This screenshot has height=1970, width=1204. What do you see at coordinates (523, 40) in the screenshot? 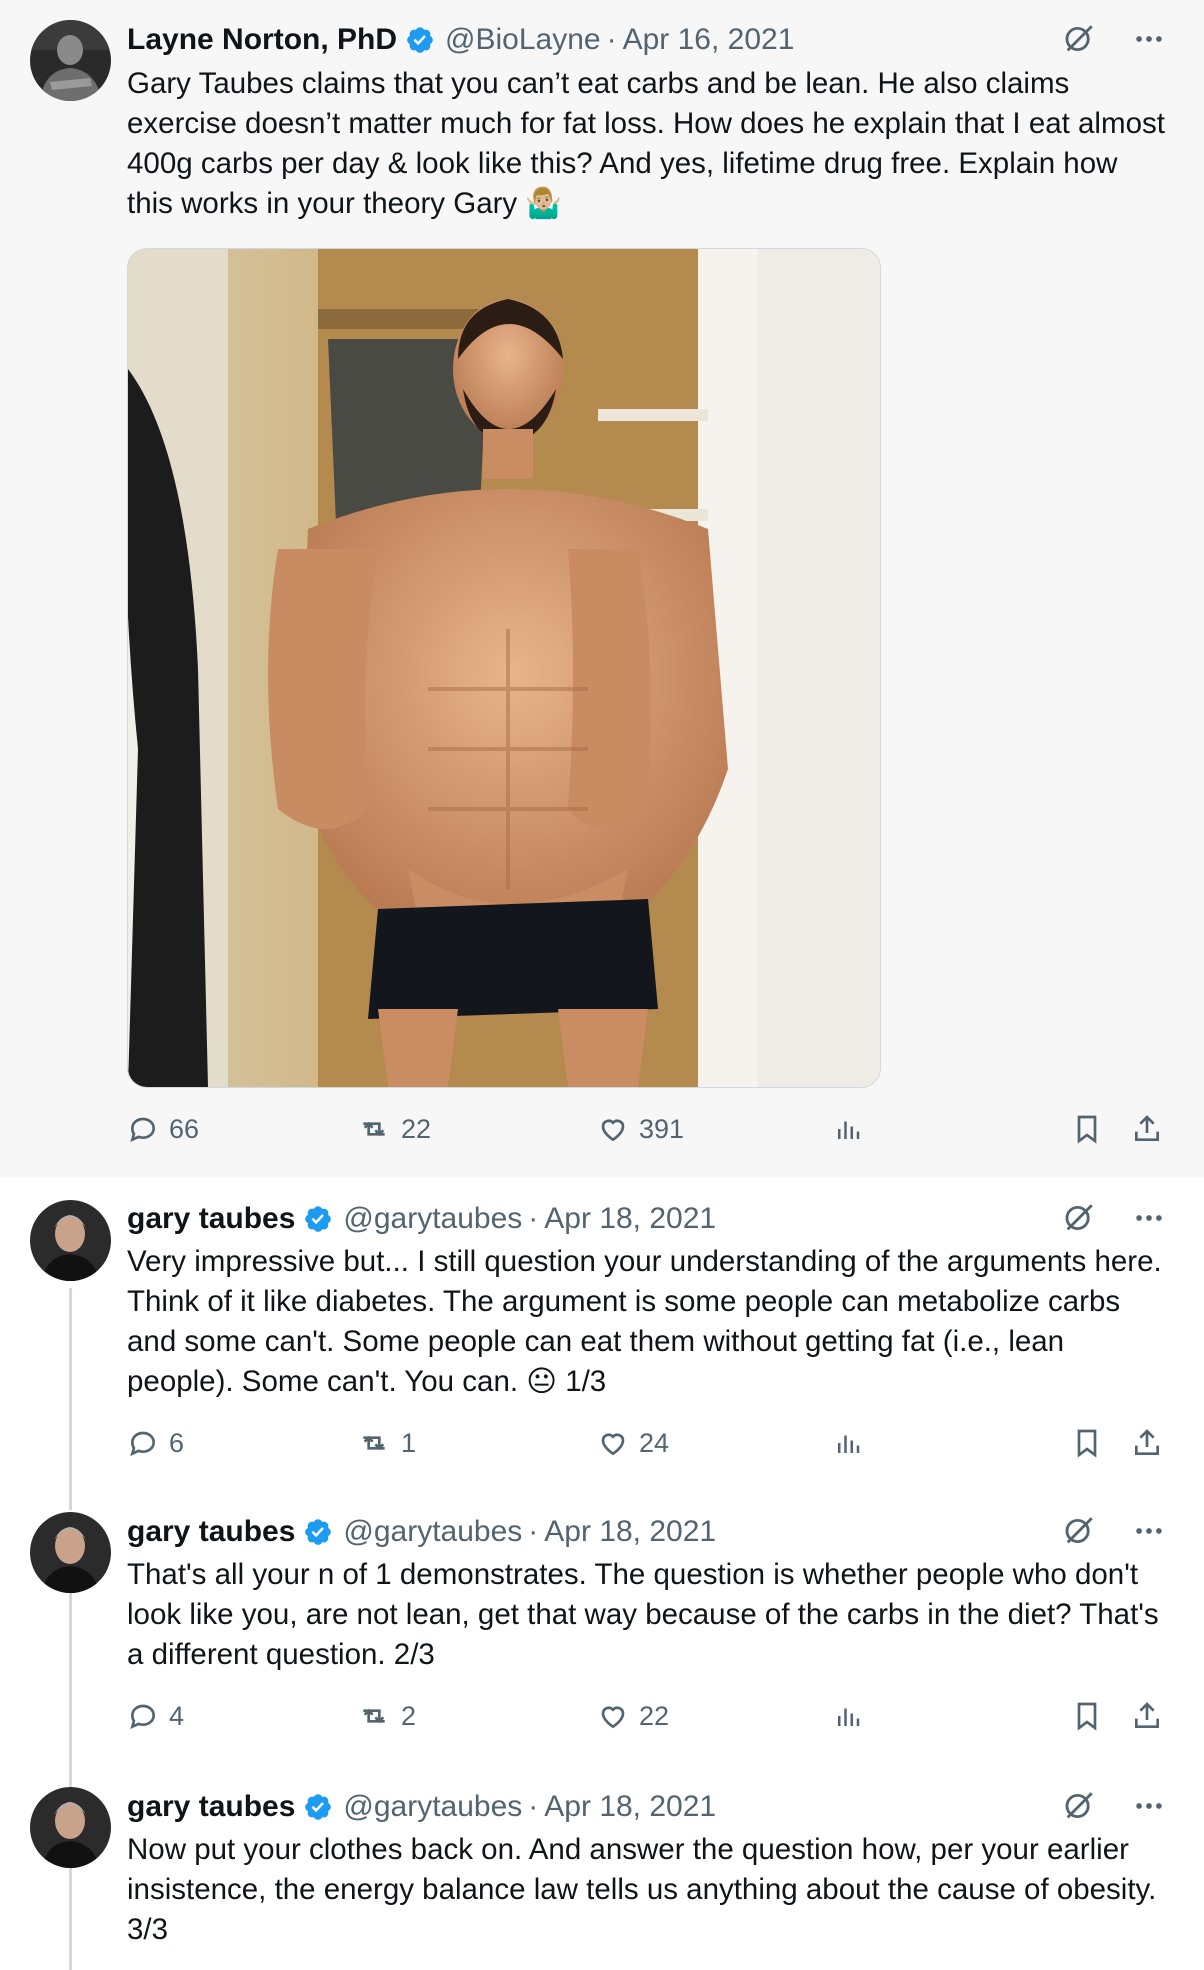
I see `author-handle: @BioLayne` at bounding box center [523, 40].